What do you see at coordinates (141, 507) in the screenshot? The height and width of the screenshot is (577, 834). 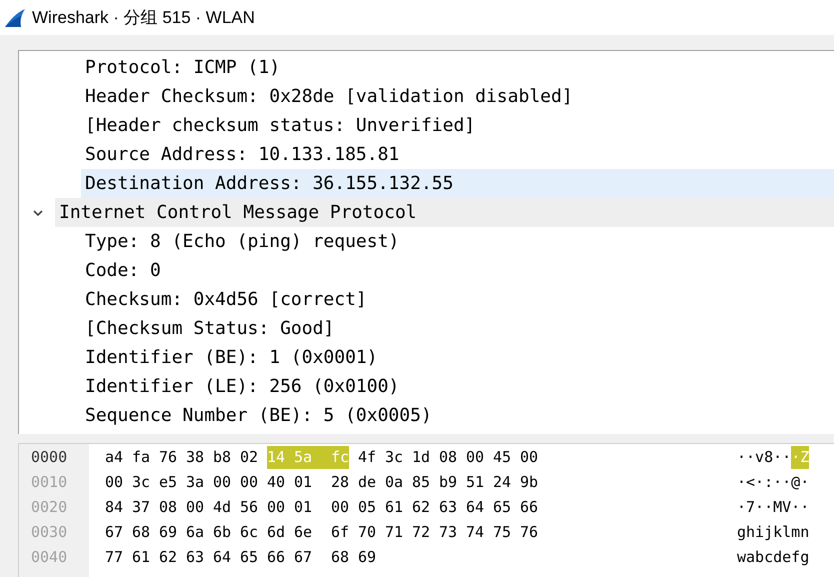 I see `hex-byte: 37` at bounding box center [141, 507].